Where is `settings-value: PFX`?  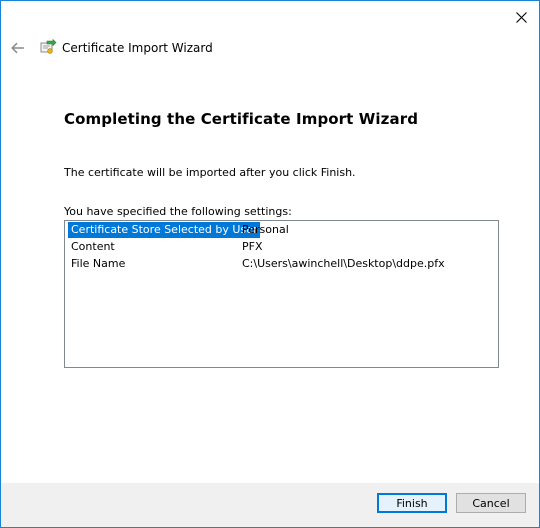 settings-value: PFX is located at coordinates (252, 246).